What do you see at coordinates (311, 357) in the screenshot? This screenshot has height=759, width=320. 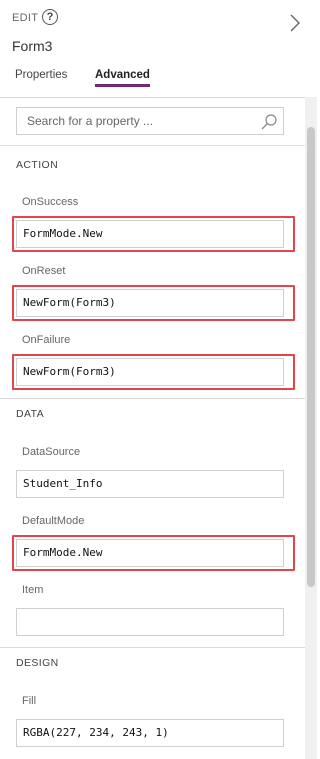 I see `scrollbar-thumb` at bounding box center [311, 357].